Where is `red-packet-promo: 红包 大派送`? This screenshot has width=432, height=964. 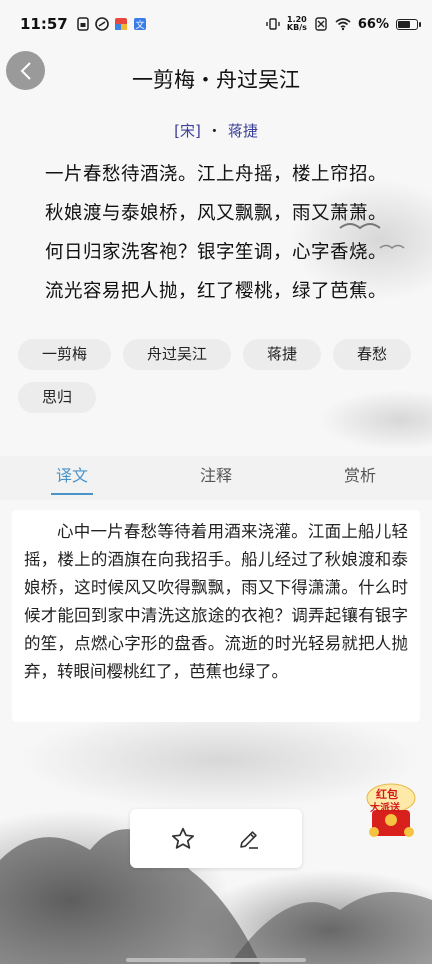 red-packet-promo: 红包 大派送 is located at coordinates (391, 809).